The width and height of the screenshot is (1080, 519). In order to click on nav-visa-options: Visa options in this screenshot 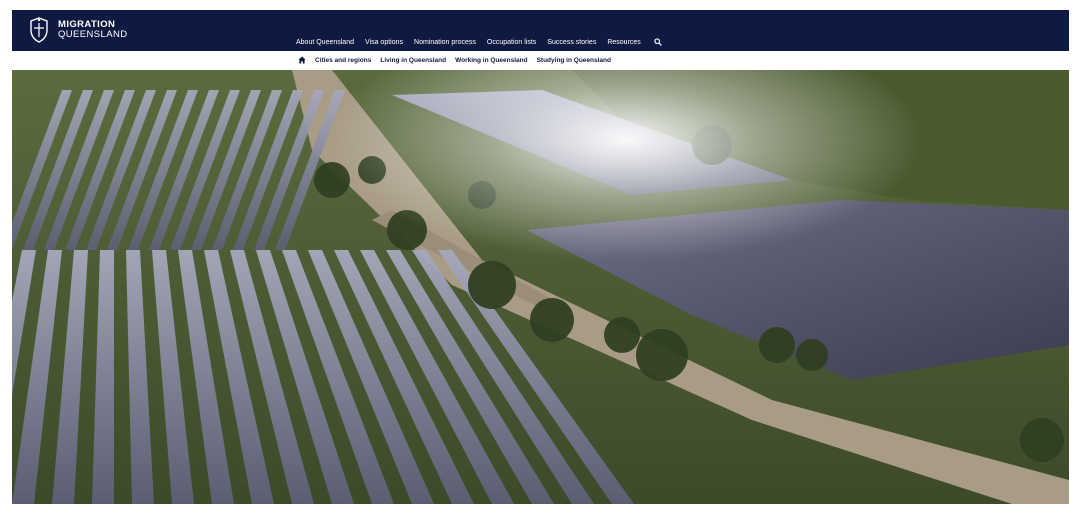, I will do `click(384, 42)`.